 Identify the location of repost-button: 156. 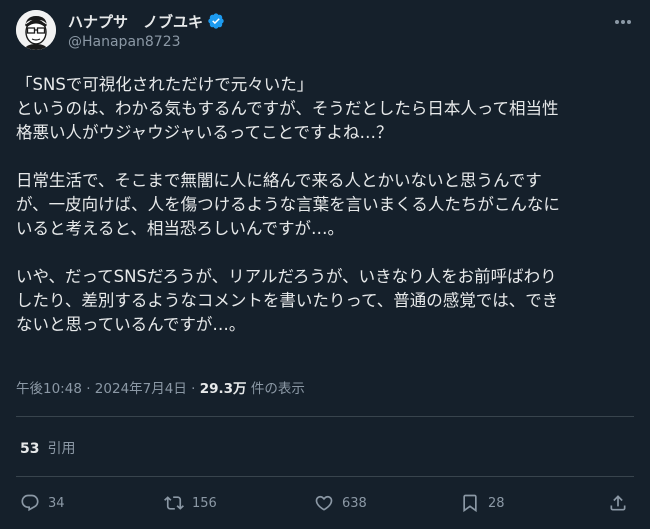
(190, 503).